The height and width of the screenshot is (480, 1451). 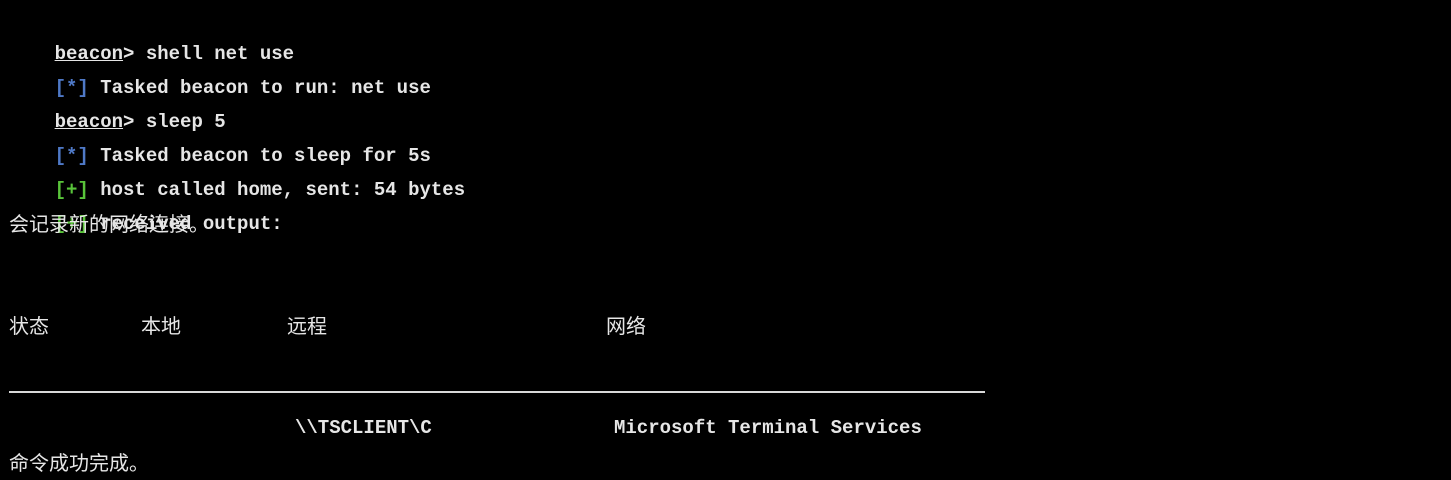 I want to click on output-line: [+] host called home, sent: 54 bytes, so click(x=237, y=170).